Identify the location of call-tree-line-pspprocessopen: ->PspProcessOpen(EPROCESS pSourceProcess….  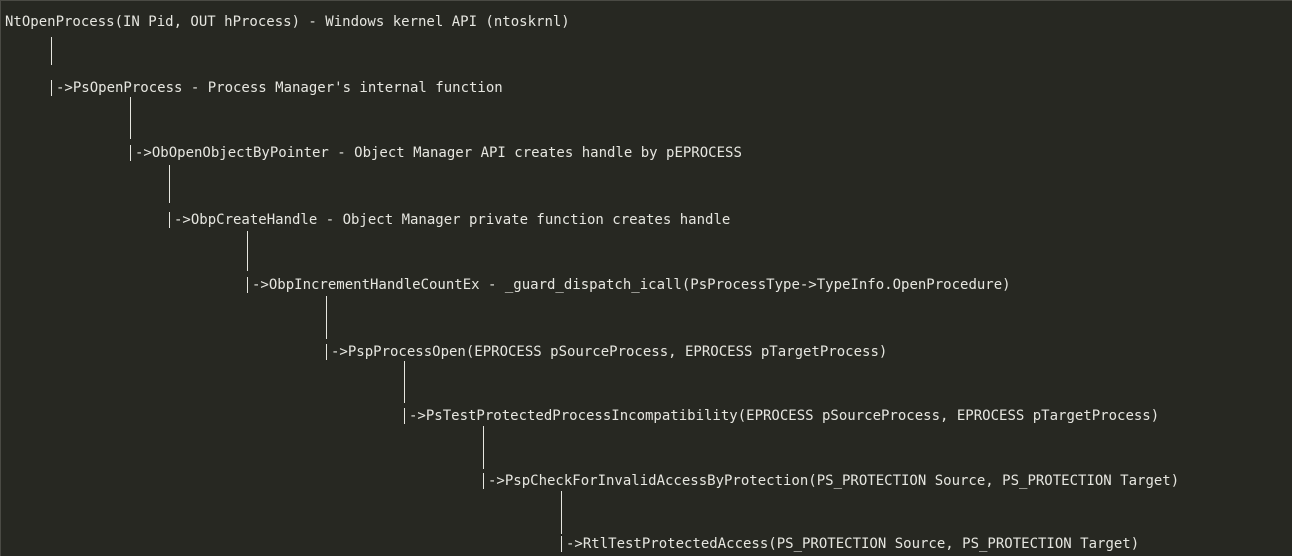
(609, 352).